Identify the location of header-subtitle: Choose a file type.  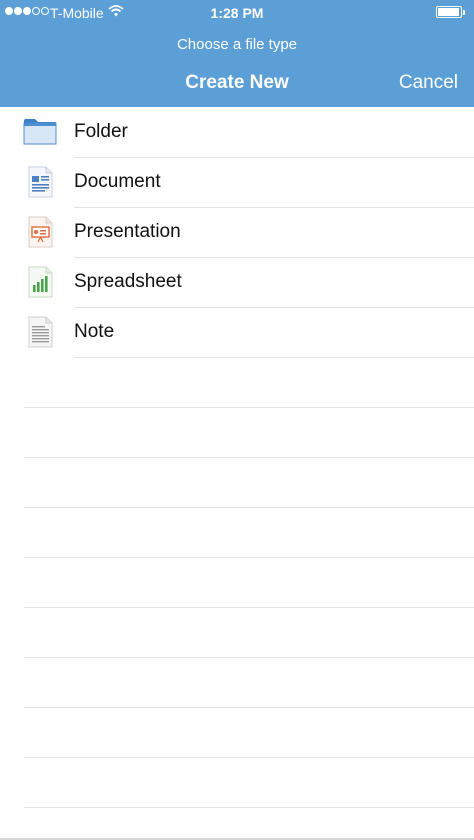
(237, 44).